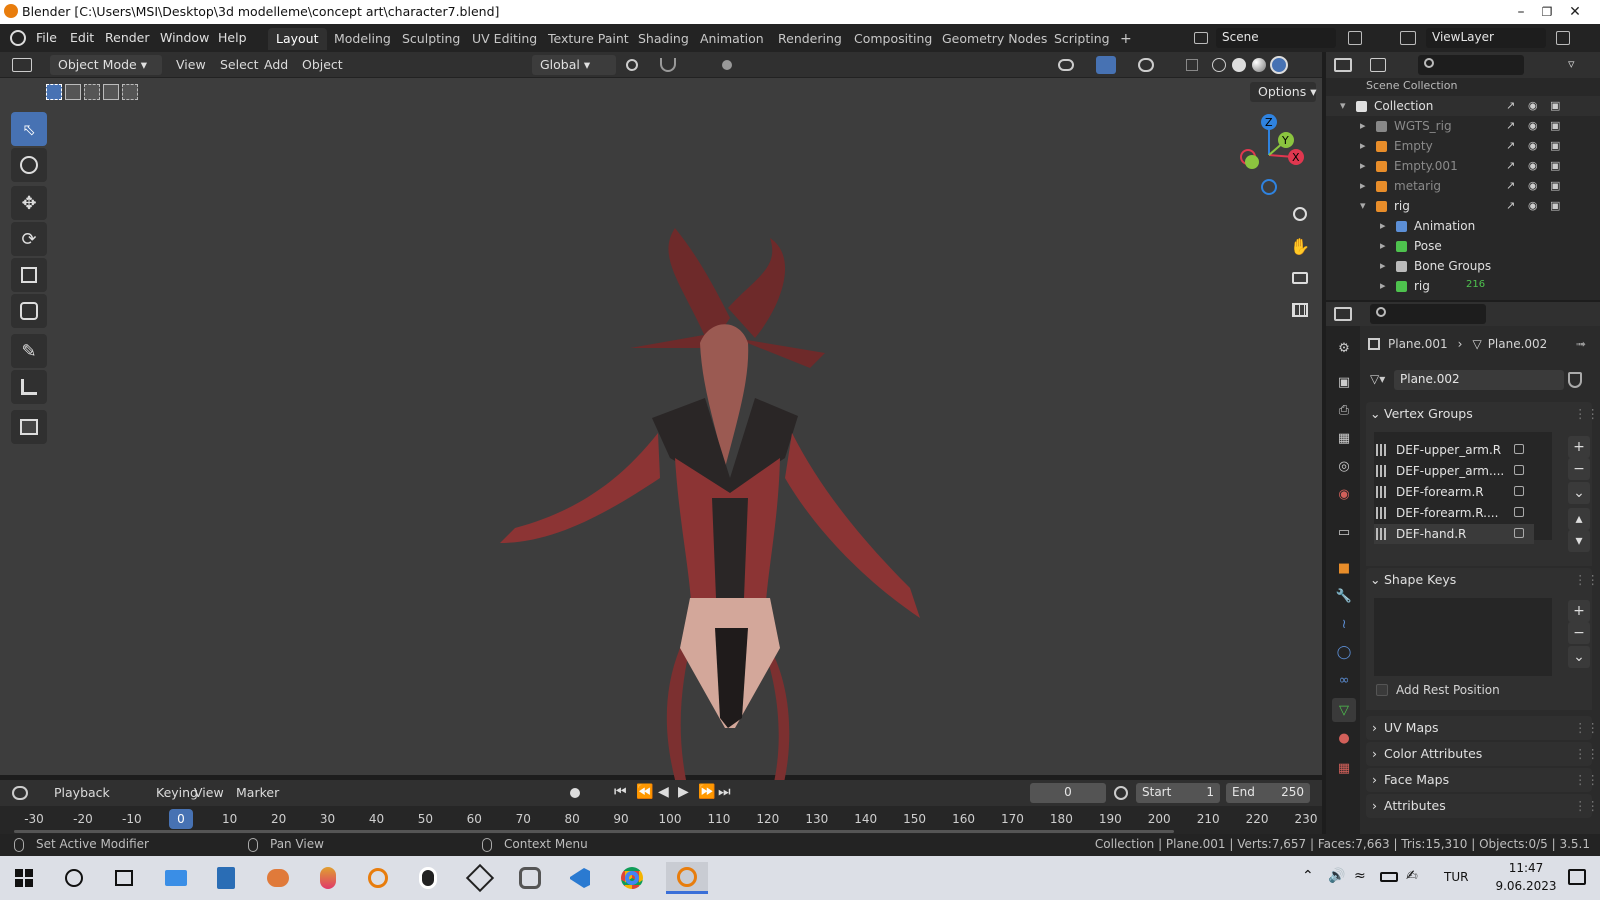  What do you see at coordinates (1336, 876) in the screenshot?
I see `volume-icon: 🔊` at bounding box center [1336, 876].